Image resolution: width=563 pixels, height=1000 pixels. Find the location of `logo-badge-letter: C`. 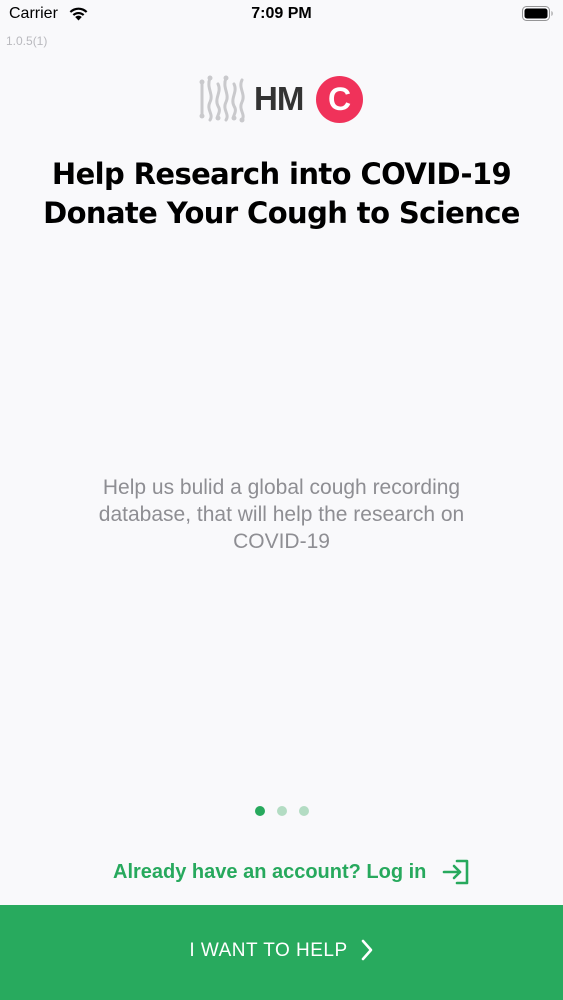

logo-badge-letter: C is located at coordinates (339, 99).